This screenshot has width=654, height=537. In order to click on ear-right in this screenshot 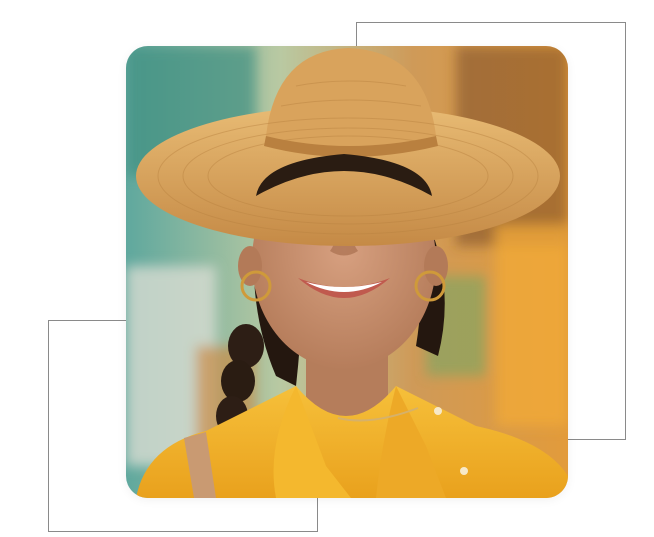, I will do `click(436, 266)`.